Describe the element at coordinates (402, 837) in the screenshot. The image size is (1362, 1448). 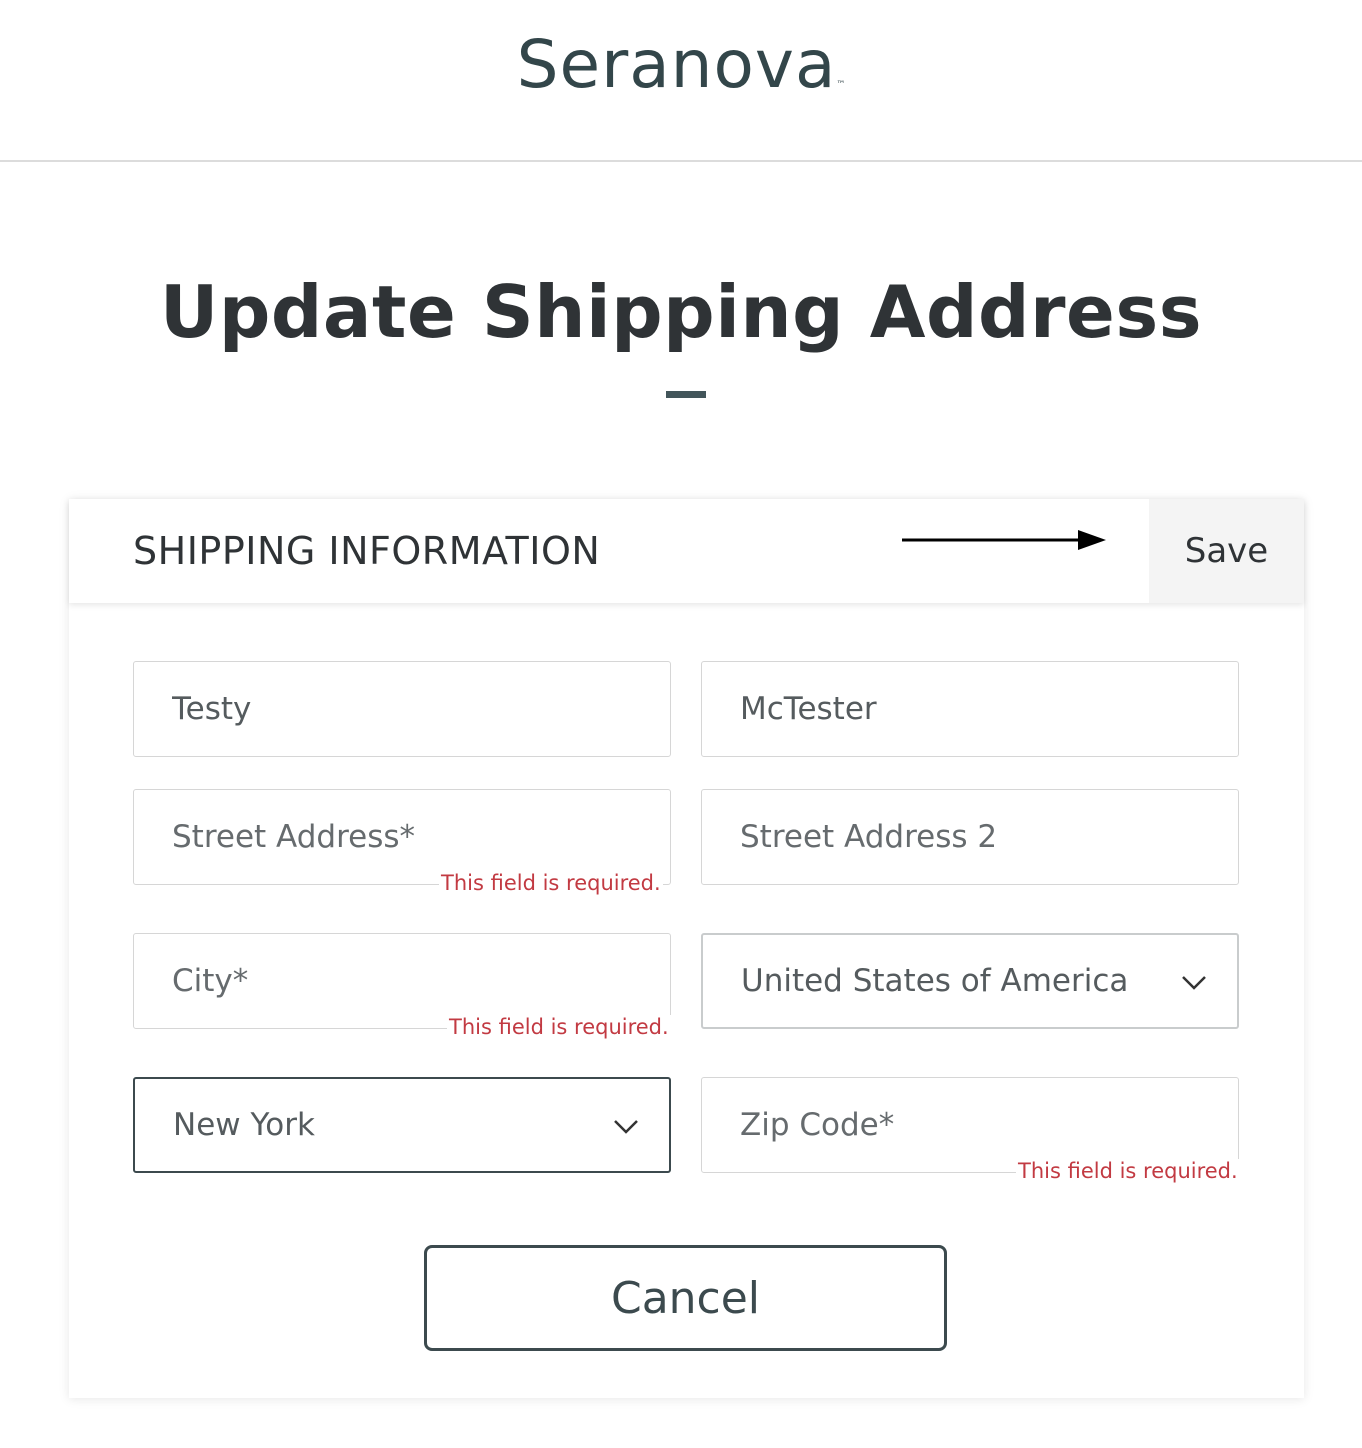
I see `street-address-input` at that location.